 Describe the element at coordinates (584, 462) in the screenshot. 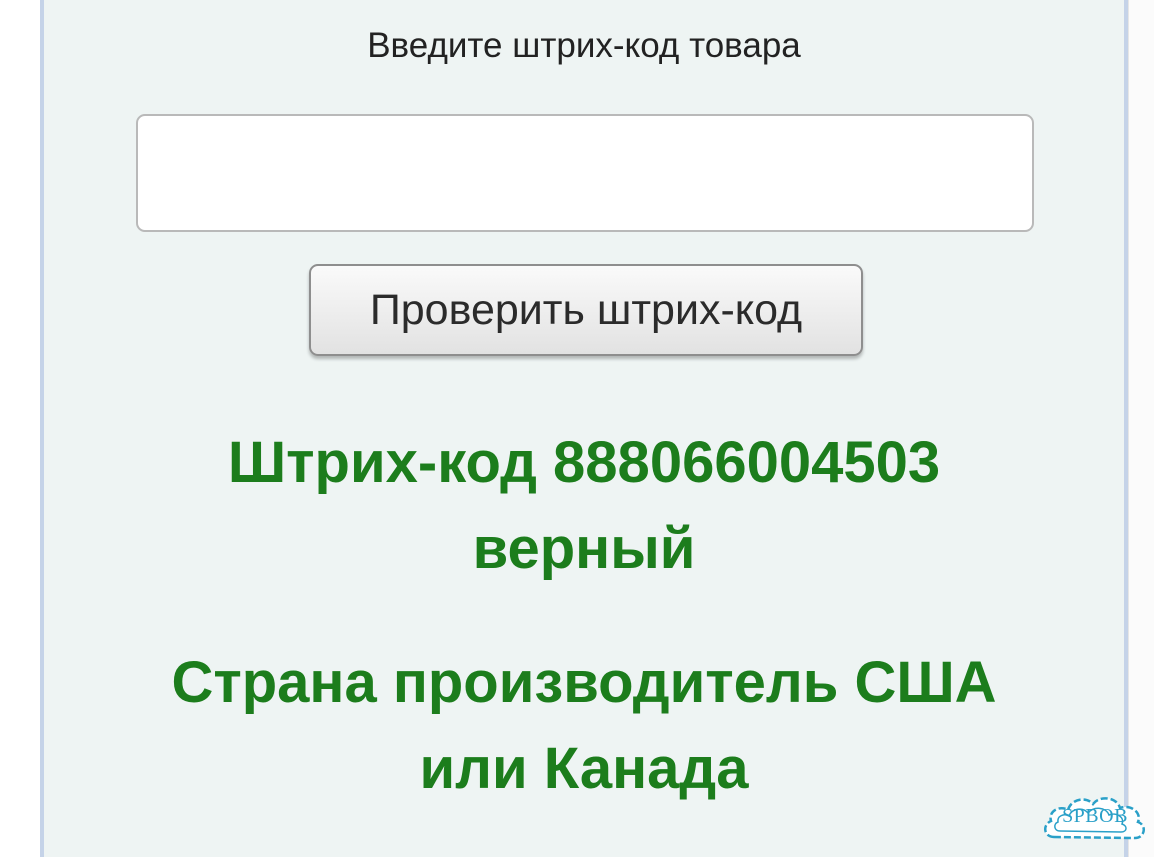

I see `barcode-result-line: Штрих-код 888066004503` at that location.